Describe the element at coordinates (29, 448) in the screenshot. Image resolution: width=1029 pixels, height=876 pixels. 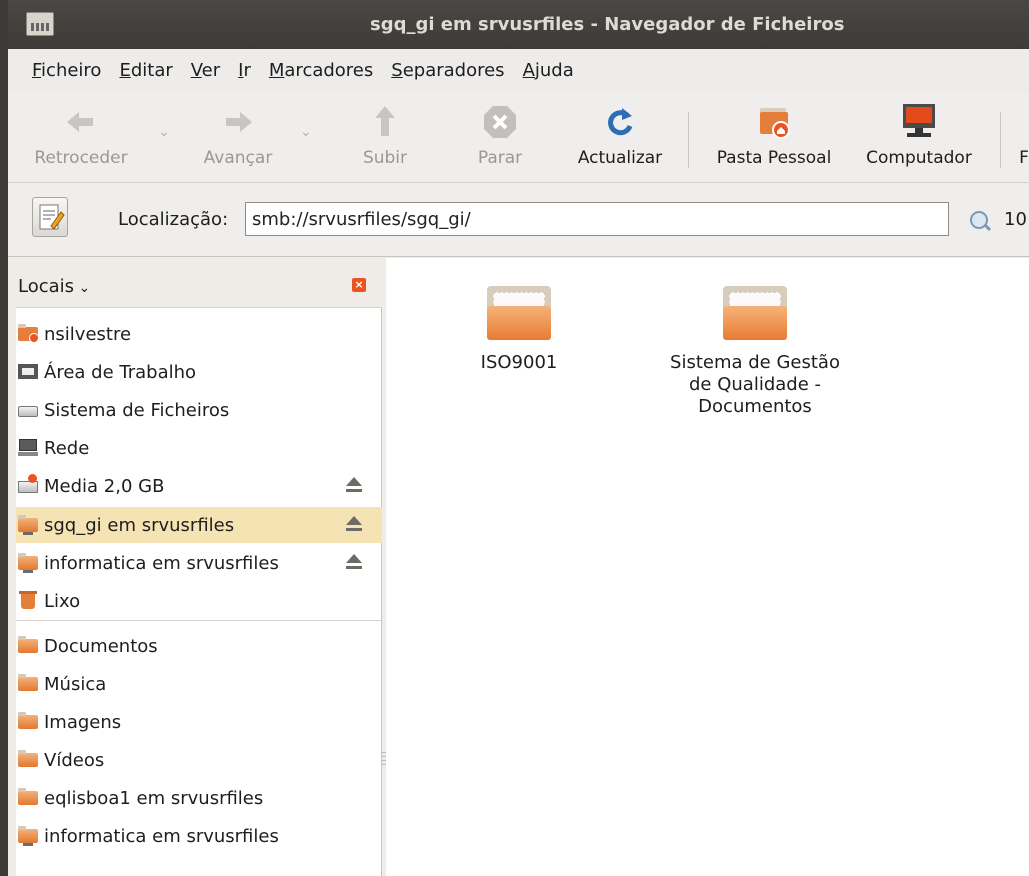
I see `network-icon` at that location.